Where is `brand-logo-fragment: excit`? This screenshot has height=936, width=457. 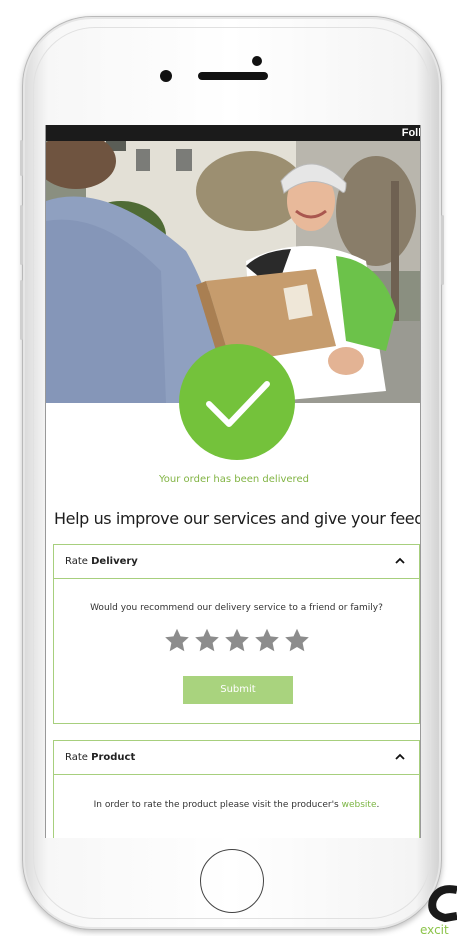 brand-logo-fragment: excit is located at coordinates (438, 909).